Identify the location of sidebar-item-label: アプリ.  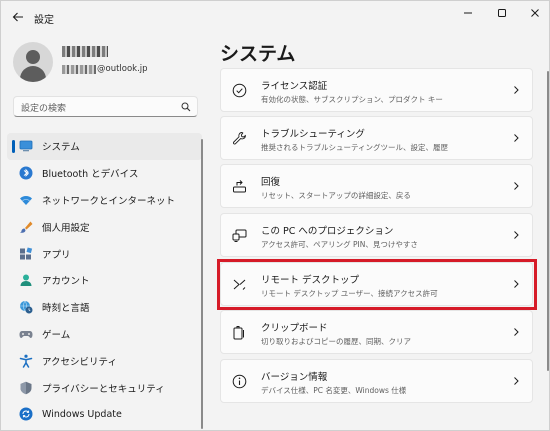
(56, 255).